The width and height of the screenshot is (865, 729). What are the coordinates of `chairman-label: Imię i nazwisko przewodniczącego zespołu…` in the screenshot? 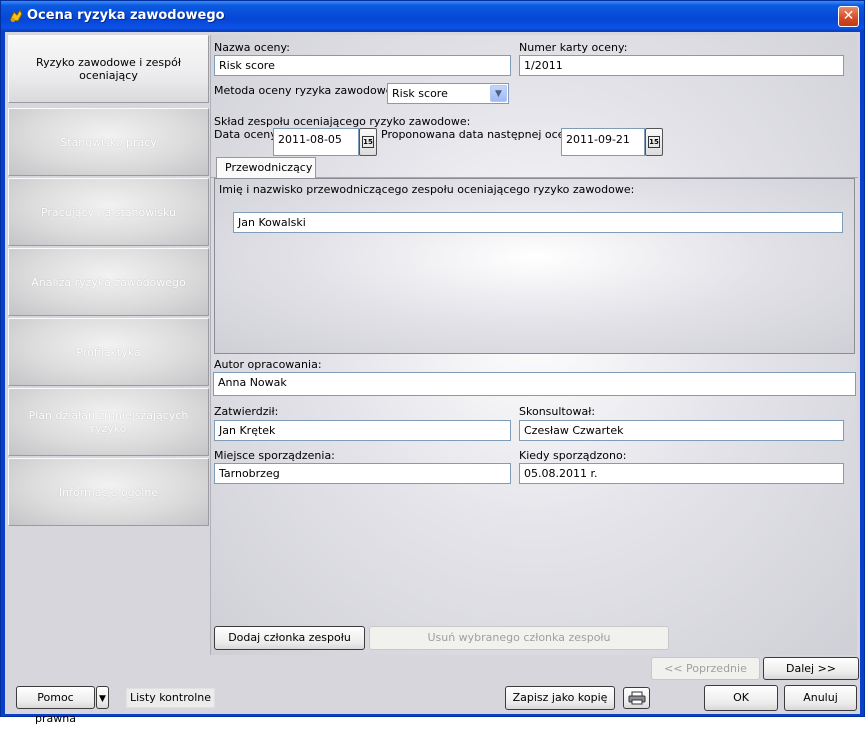 It's located at (427, 189).